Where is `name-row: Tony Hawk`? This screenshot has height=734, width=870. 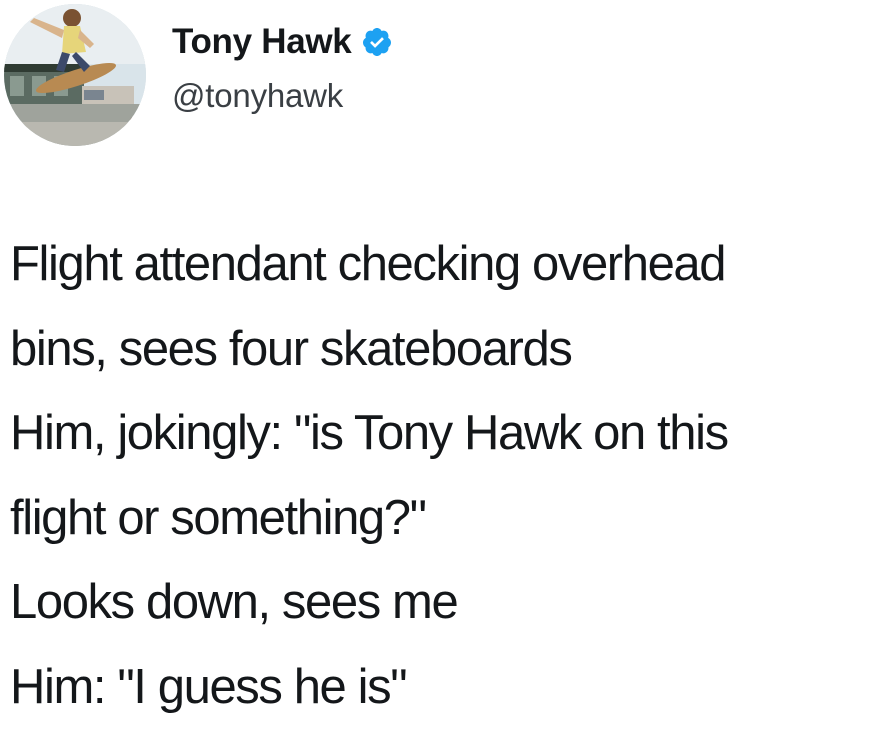 name-row: Tony Hawk is located at coordinates (282, 42).